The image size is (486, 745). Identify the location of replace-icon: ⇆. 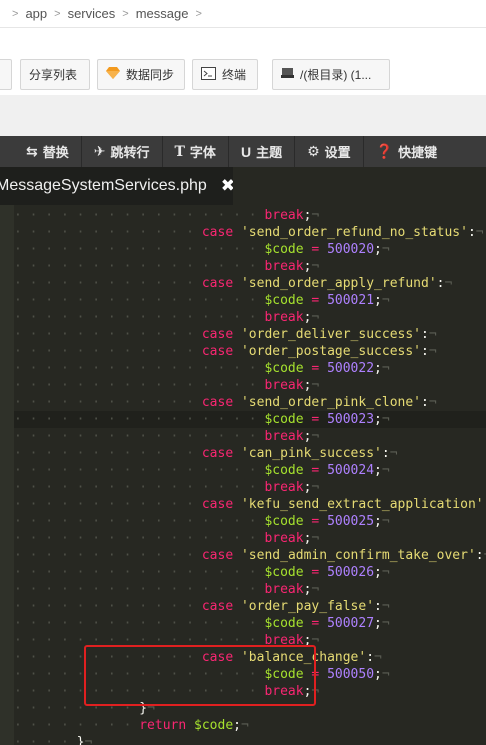
(32, 151).